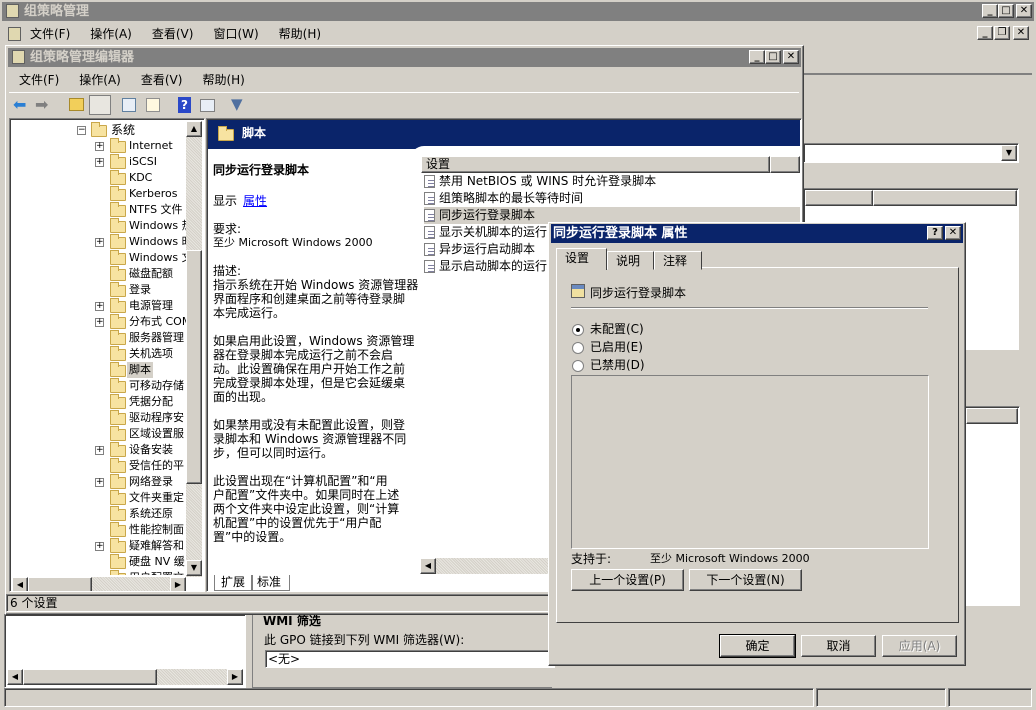 Image resolution: width=1036 pixels, height=710 pixels. I want to click on tree-item: Windows 文, so click(157, 258).